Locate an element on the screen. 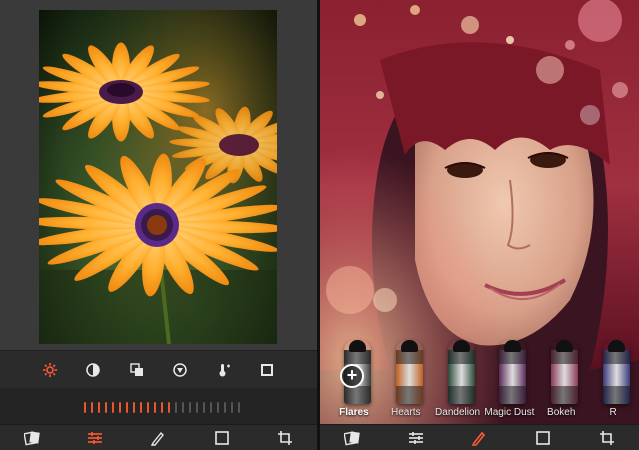 The width and height of the screenshot is (639, 450). frame-icon is located at coordinates (267, 370).